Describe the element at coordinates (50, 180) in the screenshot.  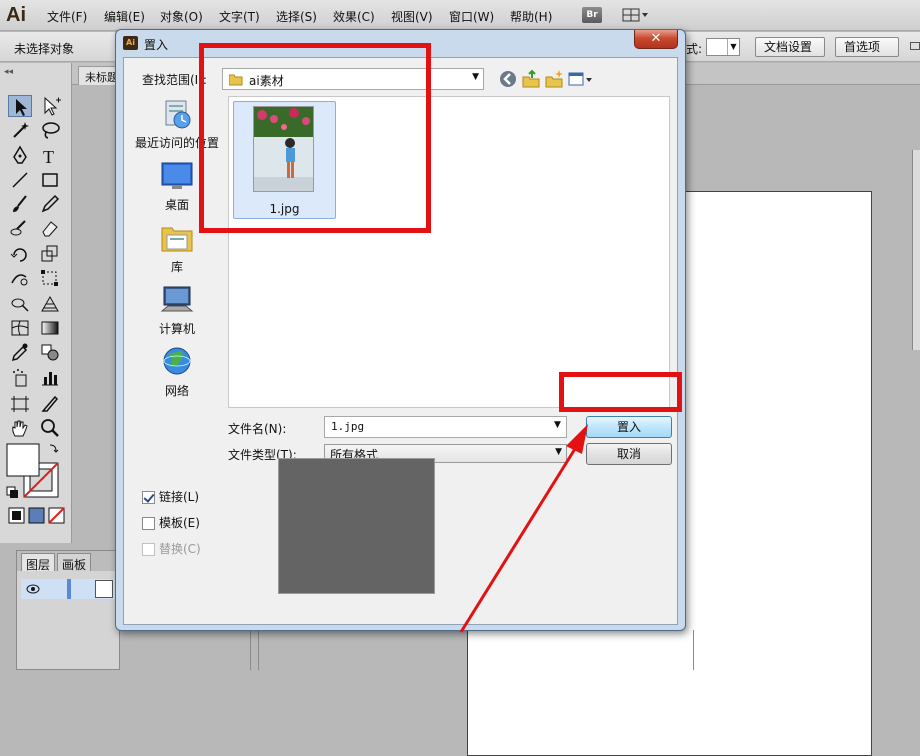
I see `rectangle-tool` at that location.